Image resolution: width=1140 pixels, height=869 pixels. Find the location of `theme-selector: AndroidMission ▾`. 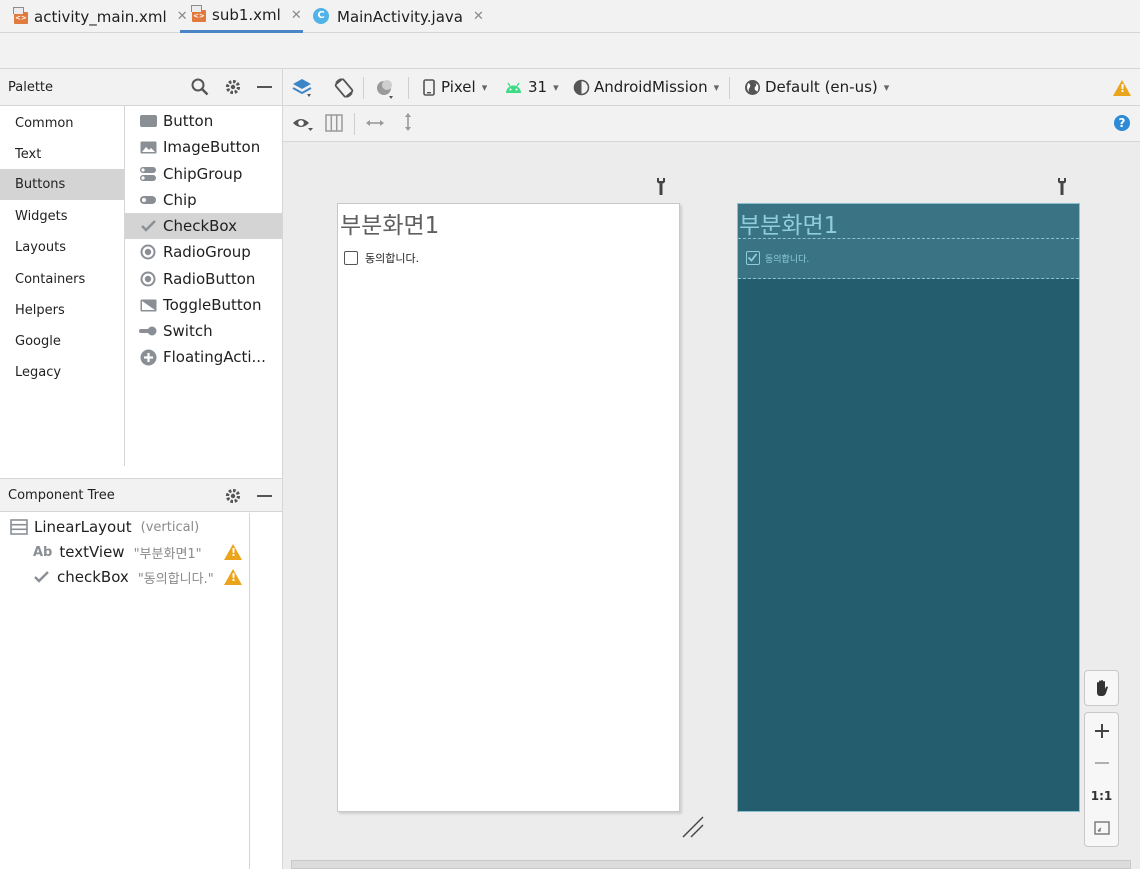

theme-selector: AndroidMission ▾ is located at coordinates (646, 87).